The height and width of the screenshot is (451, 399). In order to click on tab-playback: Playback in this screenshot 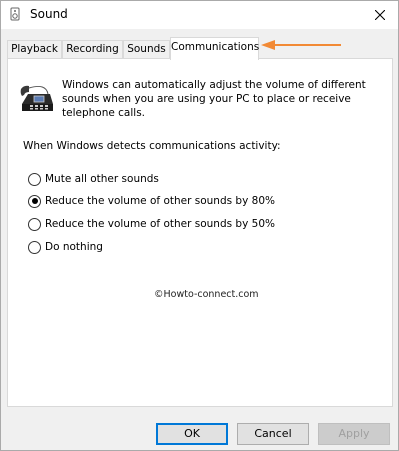, I will do `click(34, 49)`.